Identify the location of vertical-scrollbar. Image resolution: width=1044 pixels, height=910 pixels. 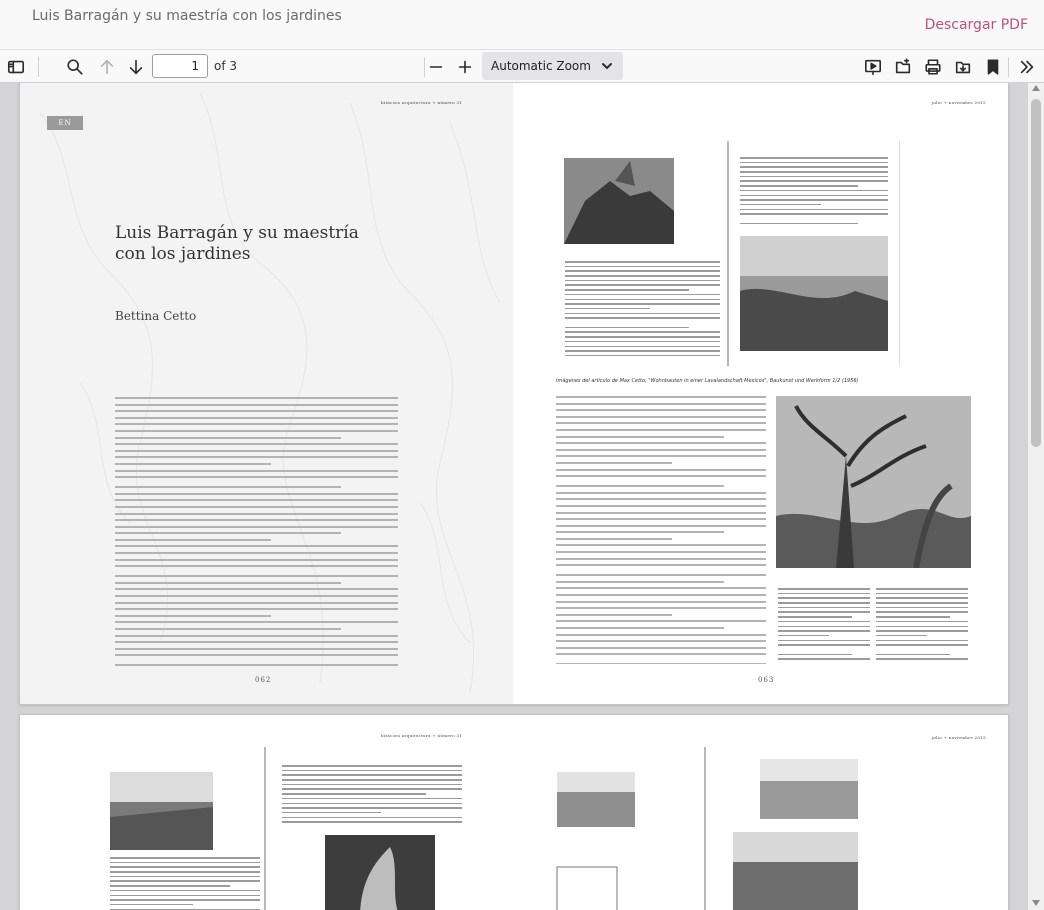
(1036, 496).